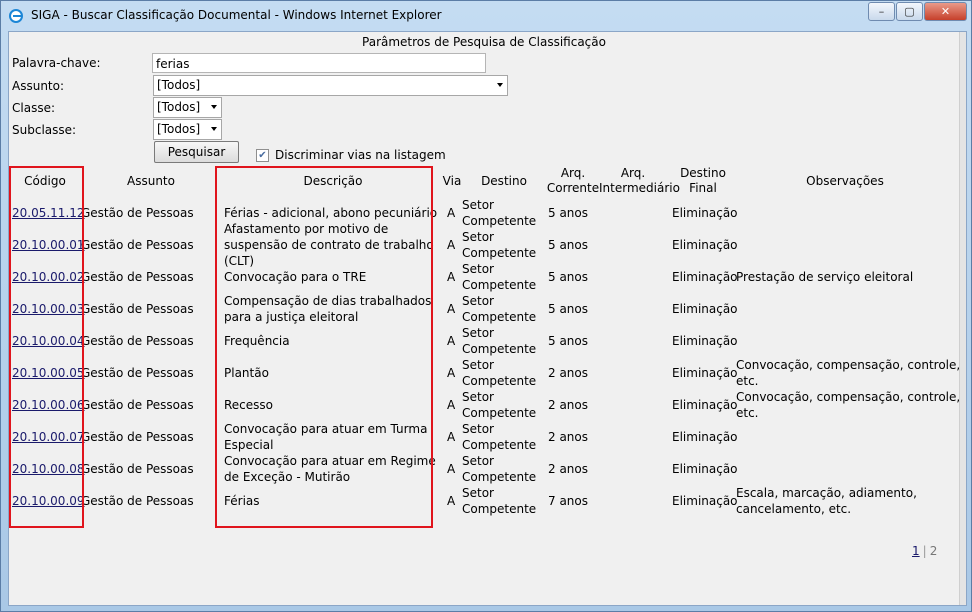  I want to click on header-destino-final: Destino Final, so click(703, 181).